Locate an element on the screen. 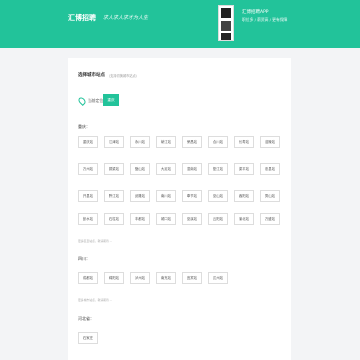 The image size is (360, 360). city-button: 大足站 is located at coordinates (166, 169).